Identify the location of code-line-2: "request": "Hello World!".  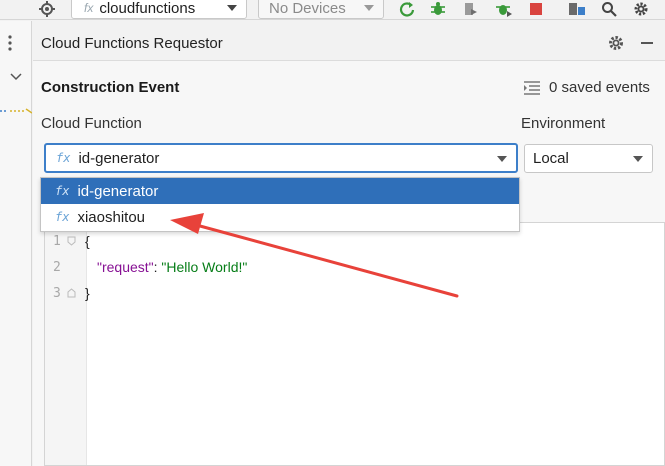
(172, 267).